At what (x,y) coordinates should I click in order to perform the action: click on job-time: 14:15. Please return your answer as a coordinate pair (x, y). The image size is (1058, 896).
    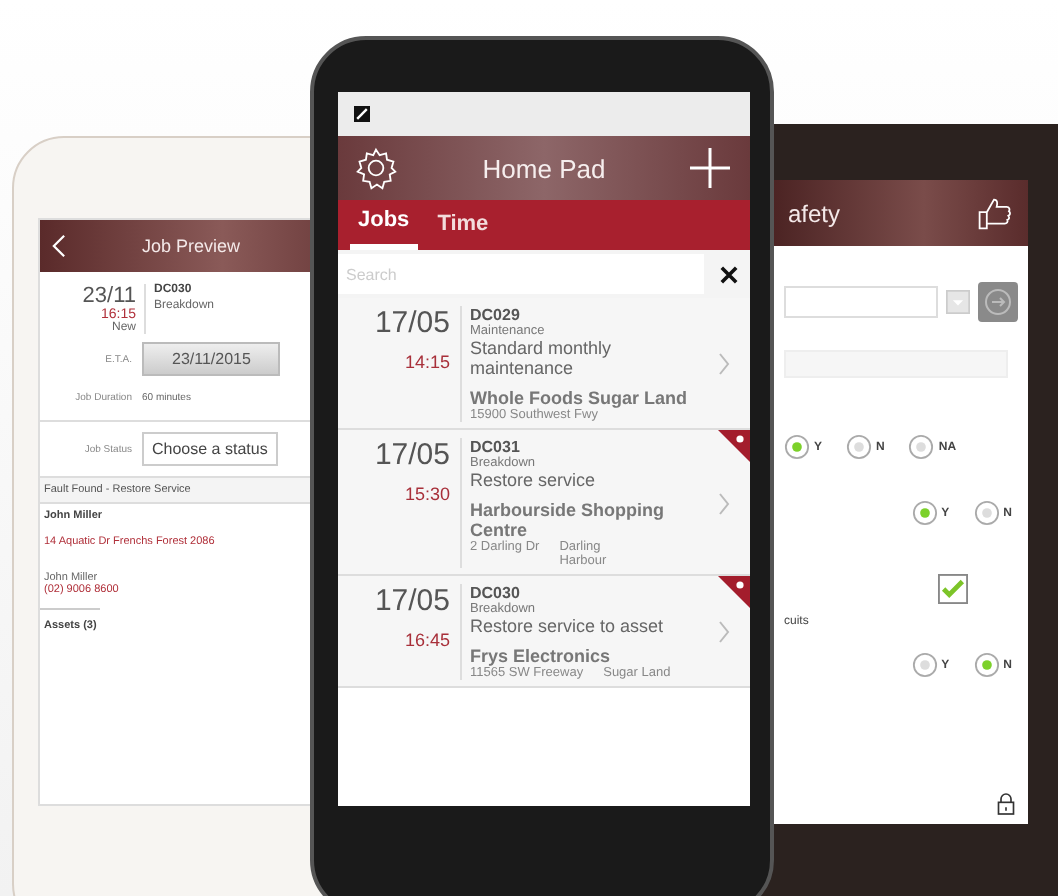
    Looking at the image, I should click on (427, 362).